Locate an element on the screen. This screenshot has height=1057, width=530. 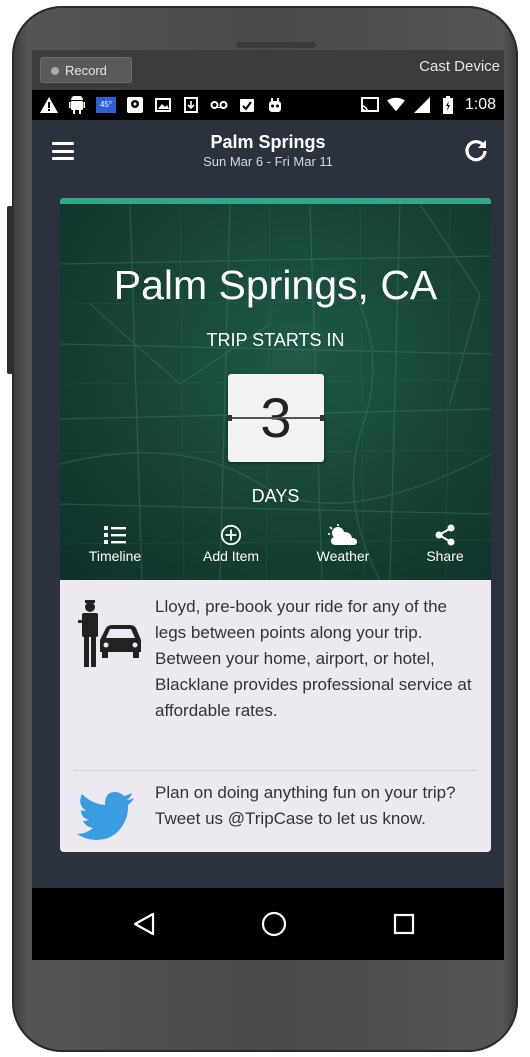
trip-title: Palm Springs is located at coordinates (268, 142).